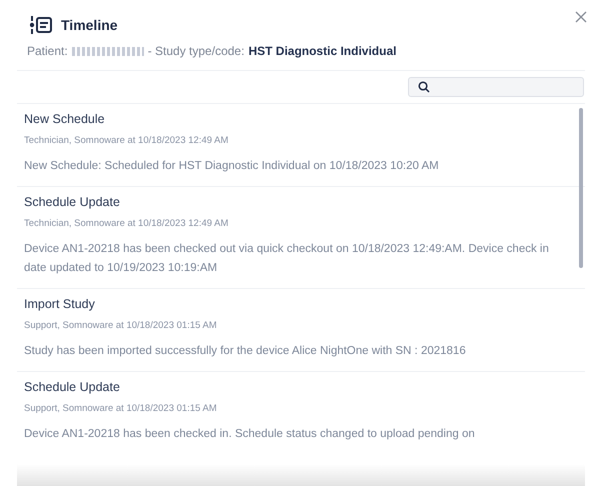  I want to click on search-icon, so click(424, 87).